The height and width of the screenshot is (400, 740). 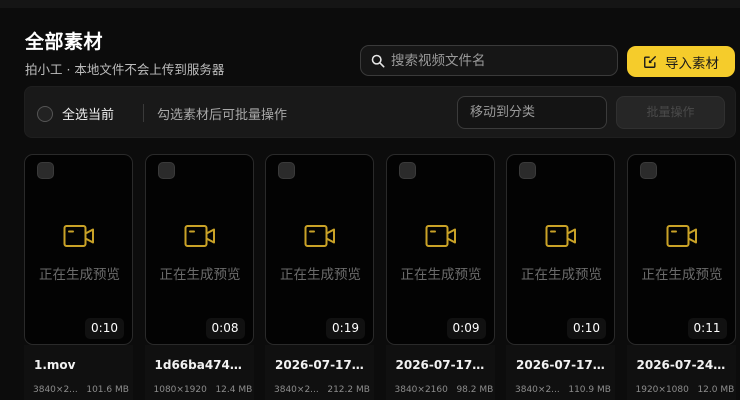 I want to click on toolbar-divider, so click(x=143, y=113).